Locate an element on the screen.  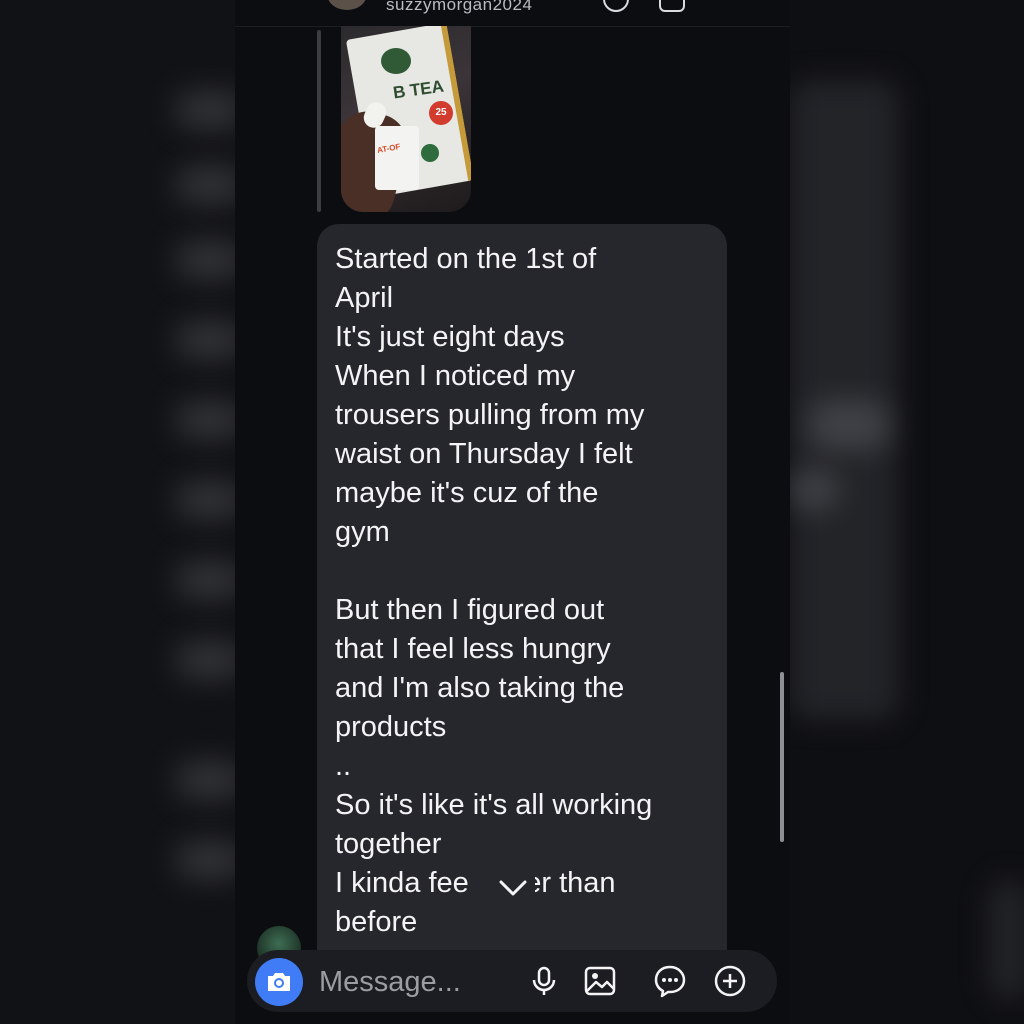
tree-logo-icon is located at coordinates (396, 61).